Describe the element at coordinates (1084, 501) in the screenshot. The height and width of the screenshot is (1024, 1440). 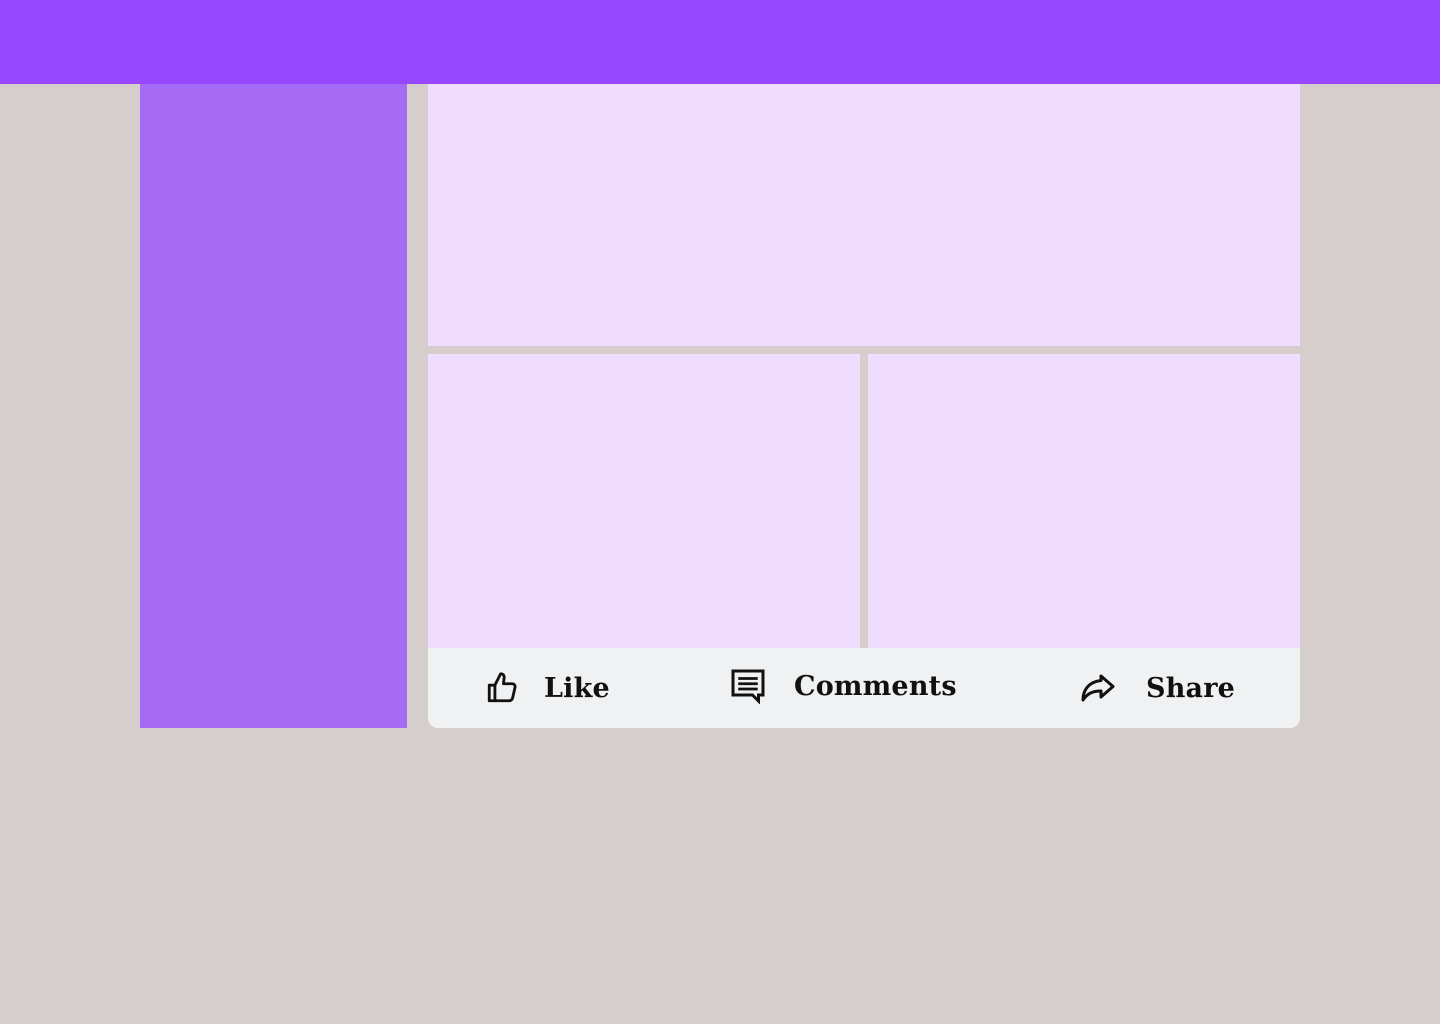
I see `post-media-right` at that location.